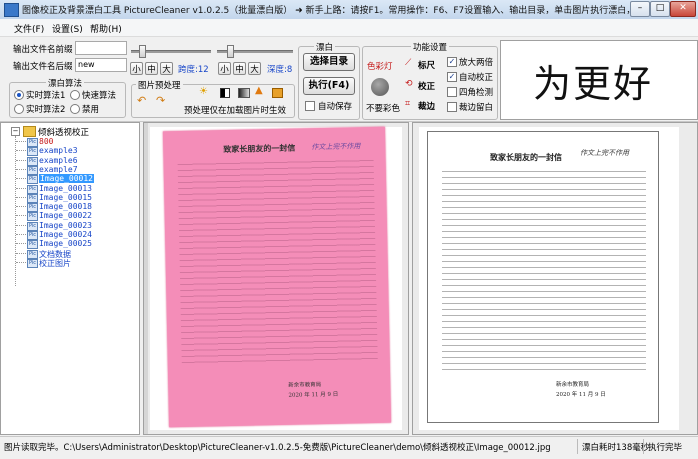 The image size is (698, 459). Describe the element at coordinates (46, 110) in the screenshot. I see `radio-realtime-2-label: 实时算法2` at that location.